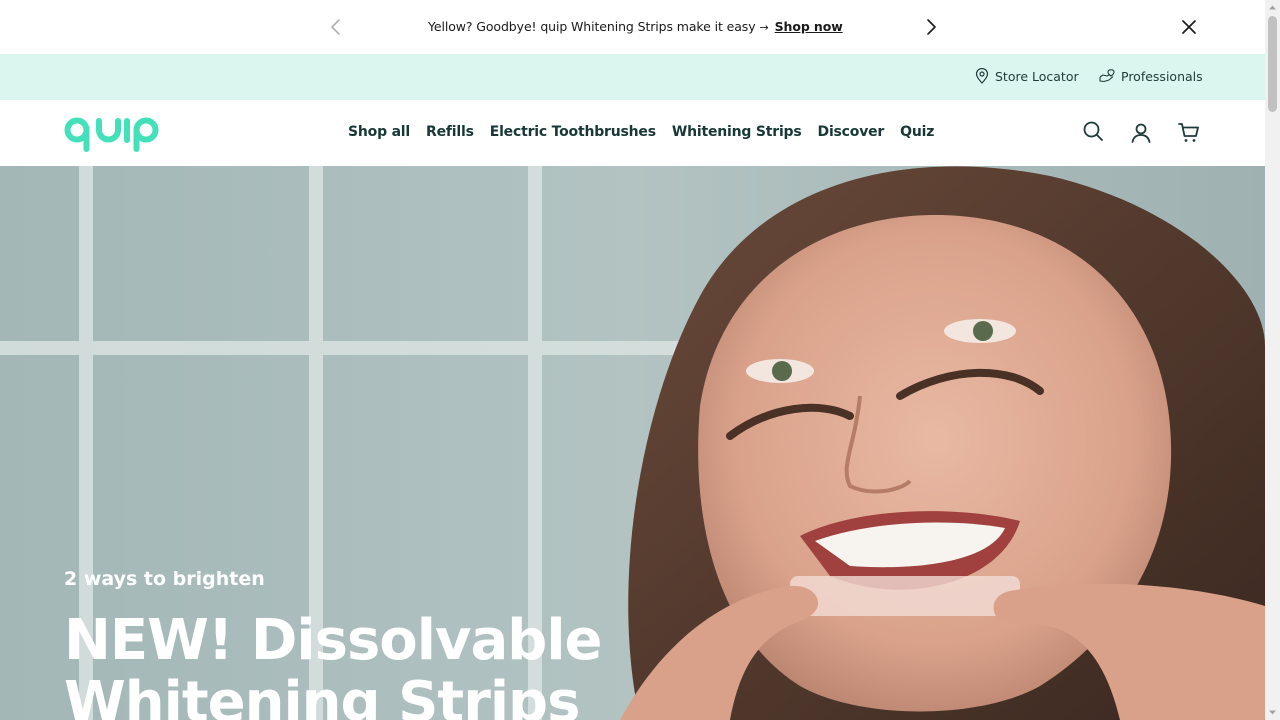 The height and width of the screenshot is (720, 1280). Describe the element at coordinates (1272, 360) in the screenshot. I see `page-scrollbar` at that location.